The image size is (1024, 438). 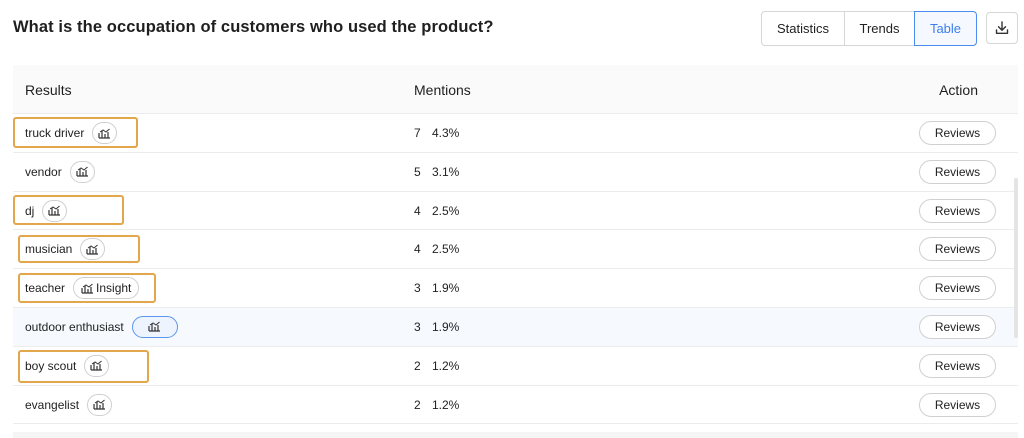 What do you see at coordinates (52, 404) in the screenshot?
I see `result-label: evangelist` at bounding box center [52, 404].